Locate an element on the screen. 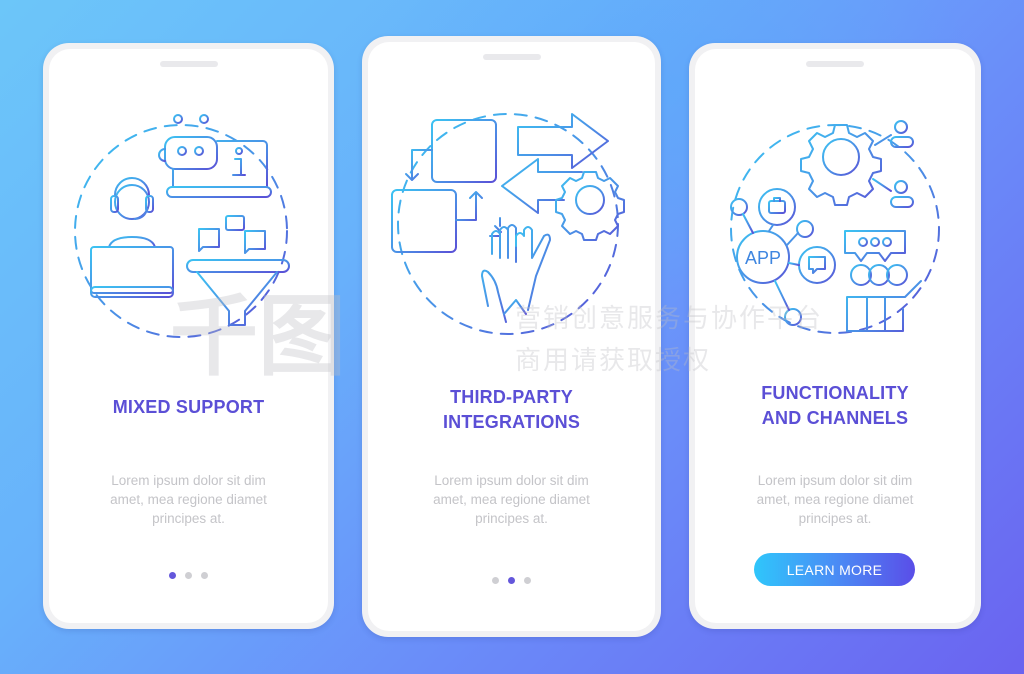 The height and width of the screenshot is (674, 1024). support-agent-chatbot-funnel-icon is located at coordinates (182, 226).